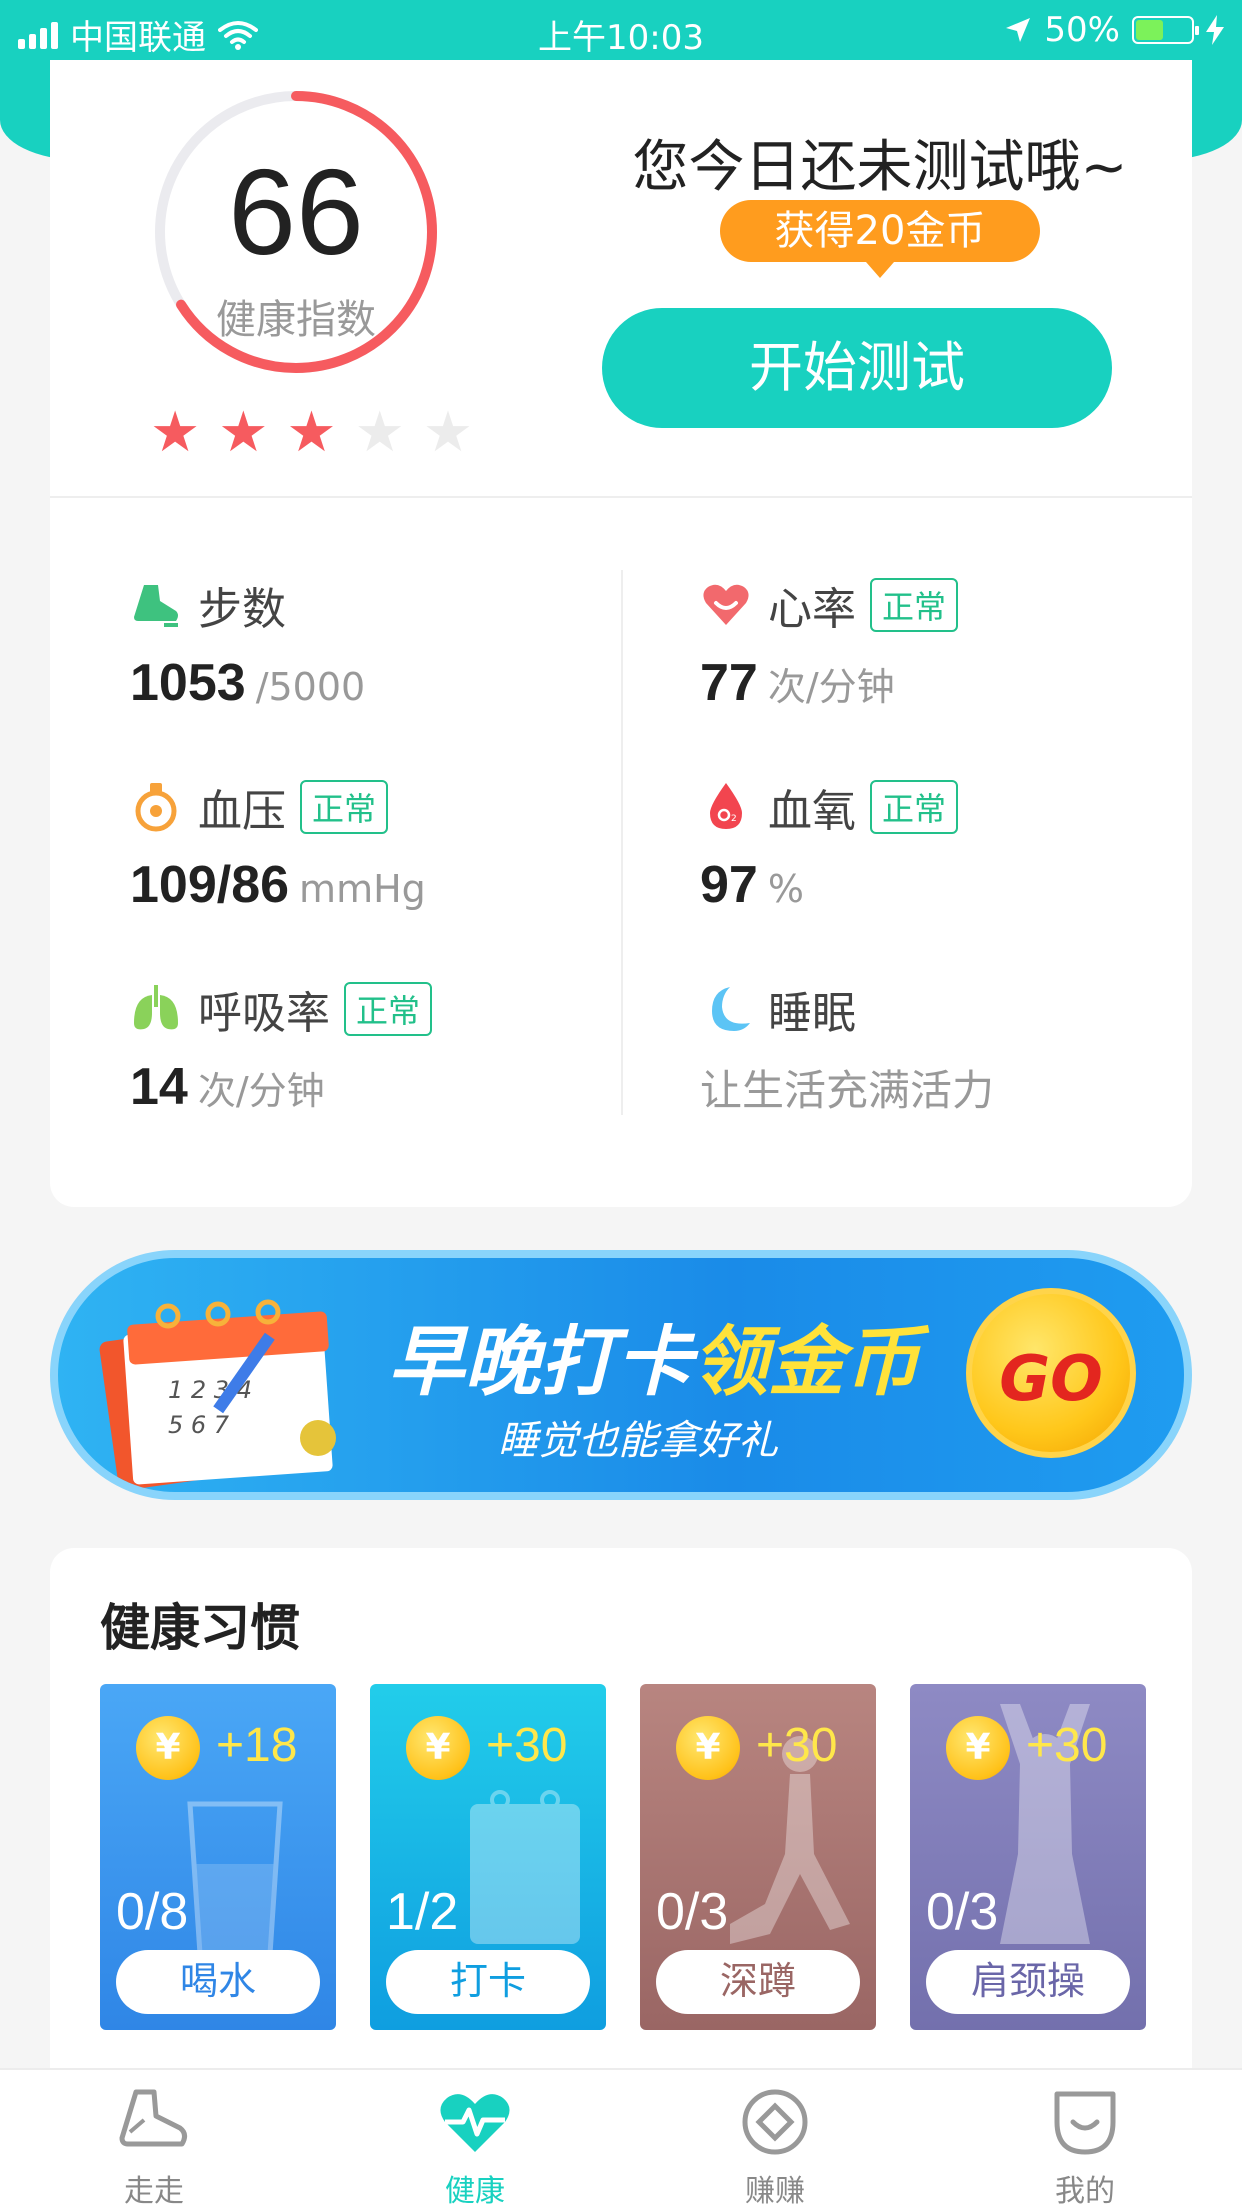  Describe the element at coordinates (638, 1441) in the screenshot. I see `banner-subtitle: 睡觉也能拿好礼` at that location.